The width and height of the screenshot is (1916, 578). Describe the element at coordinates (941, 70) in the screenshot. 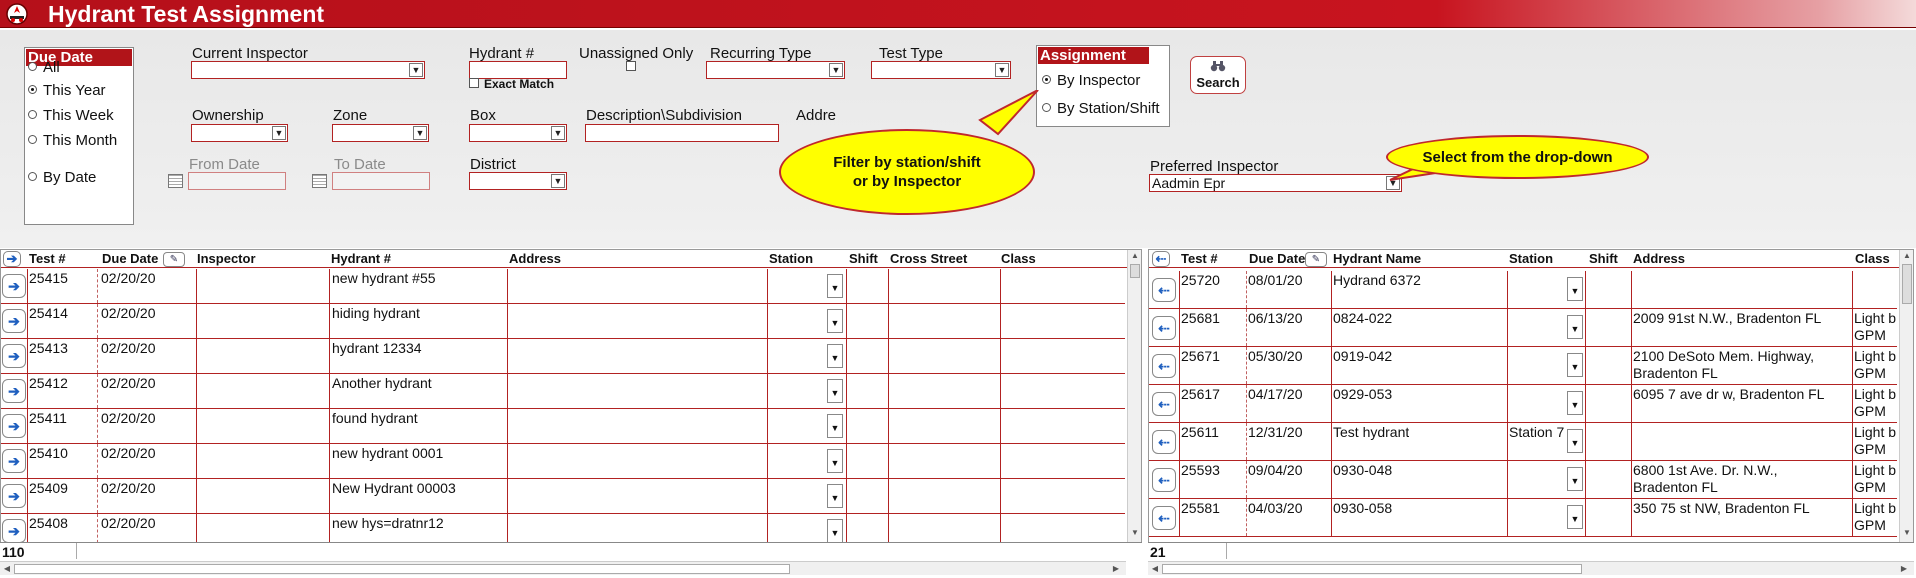

I see `test-type-select: ▼` at that location.